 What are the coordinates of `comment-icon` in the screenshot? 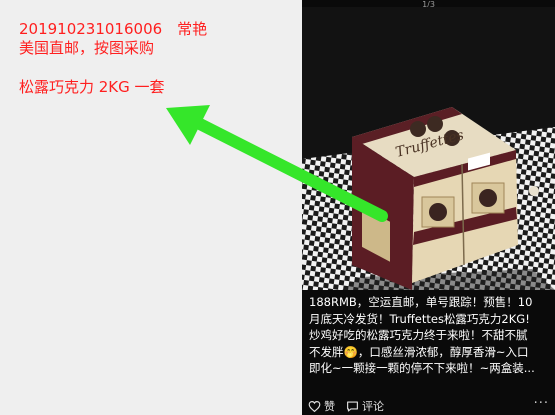 It's located at (352, 406).